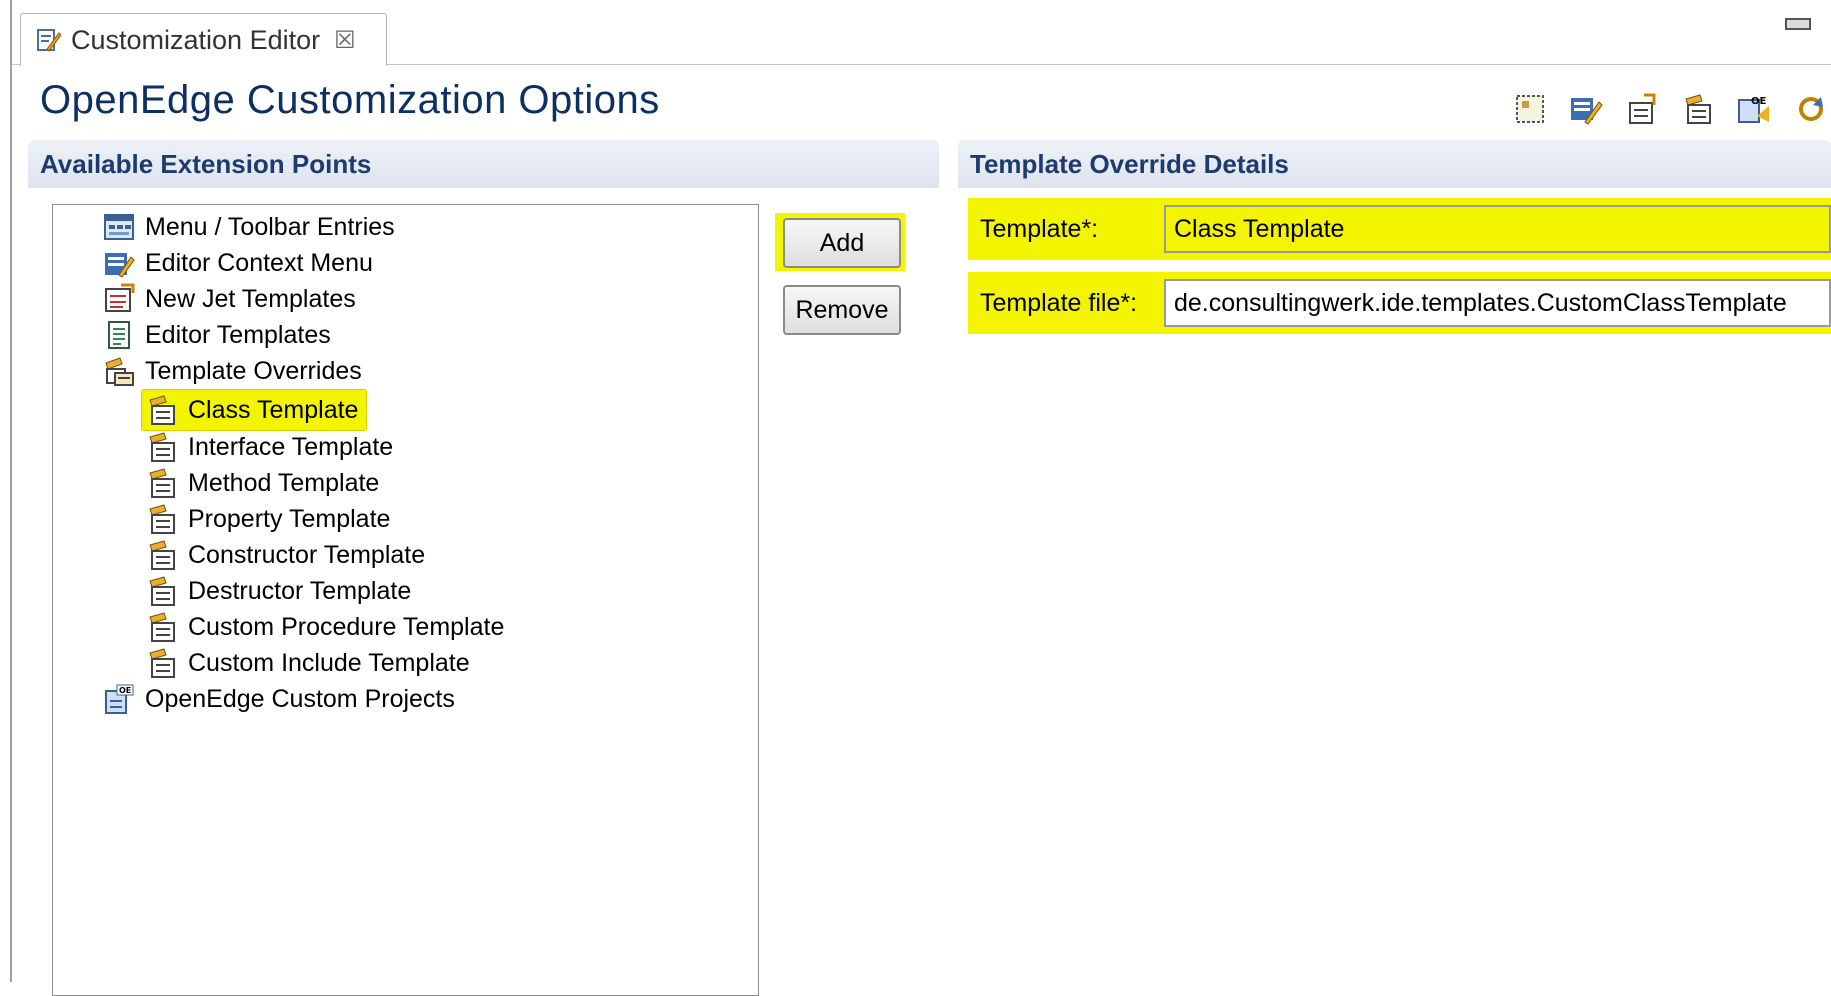  I want to click on menu-toolbar-icon, so click(119, 227).